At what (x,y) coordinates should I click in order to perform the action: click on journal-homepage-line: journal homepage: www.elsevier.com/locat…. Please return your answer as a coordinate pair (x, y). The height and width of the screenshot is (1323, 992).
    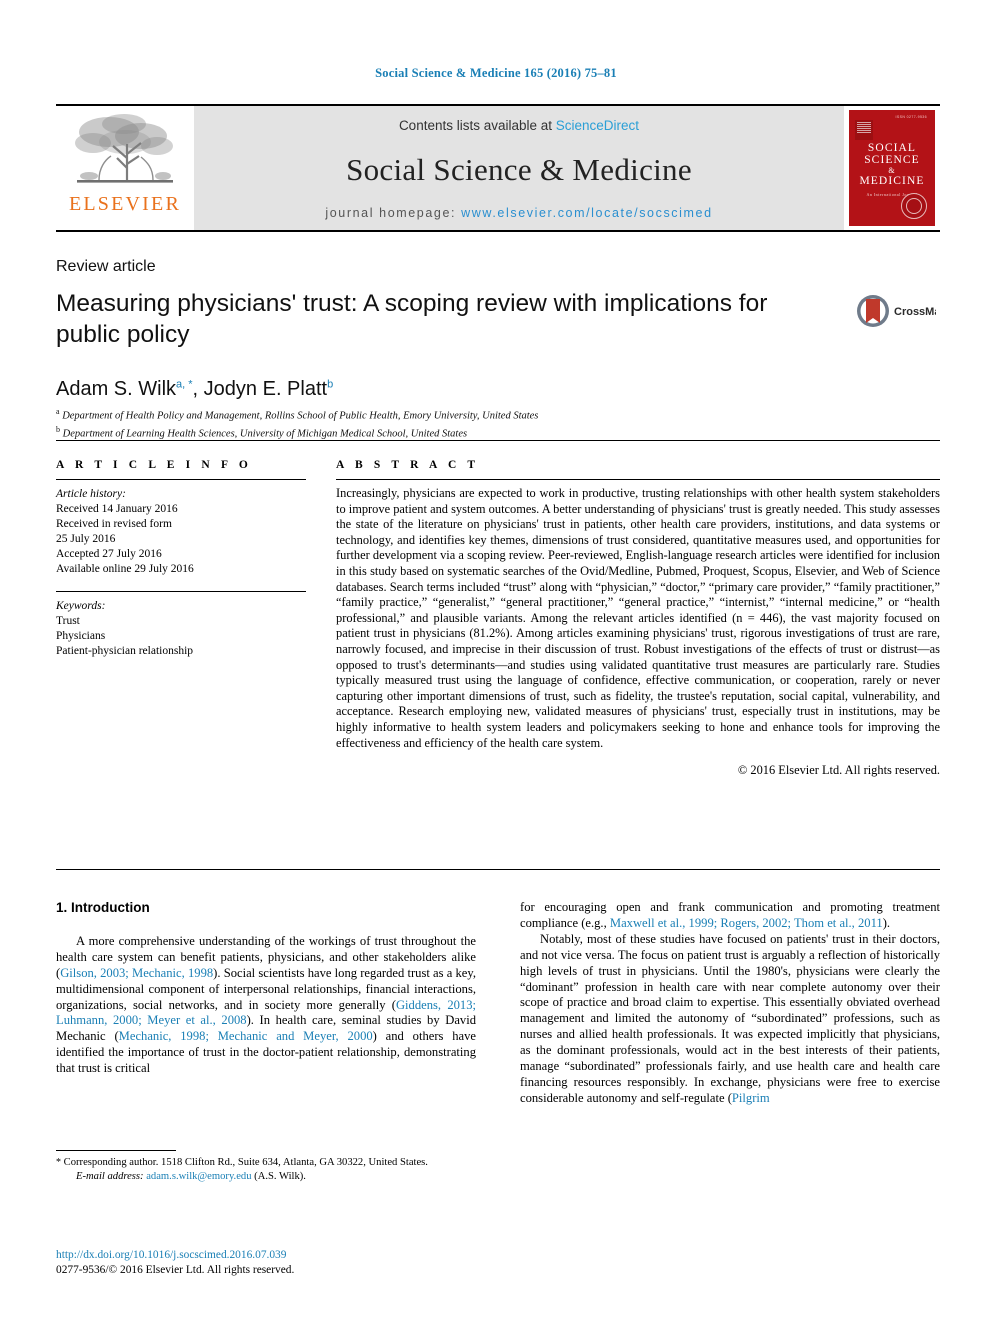
    Looking at the image, I should click on (518, 213).